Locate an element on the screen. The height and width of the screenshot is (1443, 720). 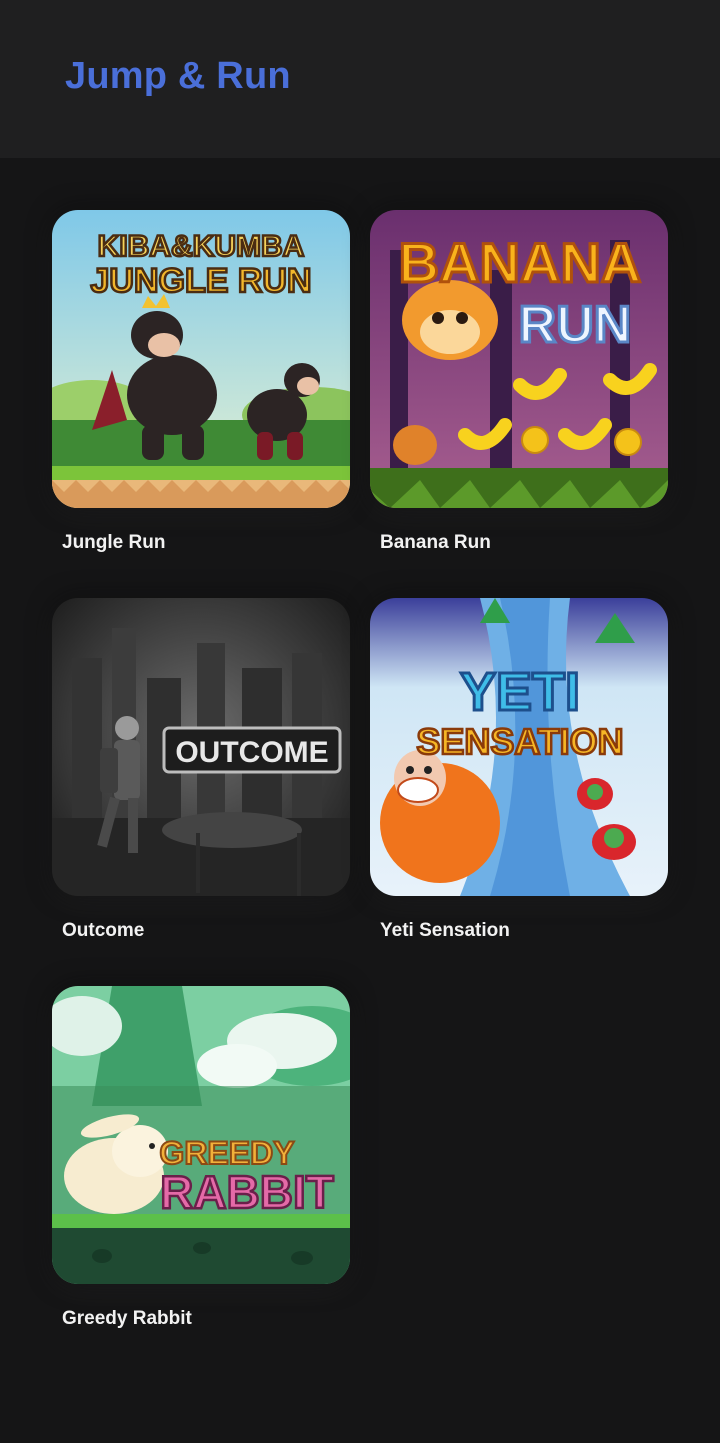
yeti-sensation-artwork: YETI SENSATION is located at coordinates (519, 747).